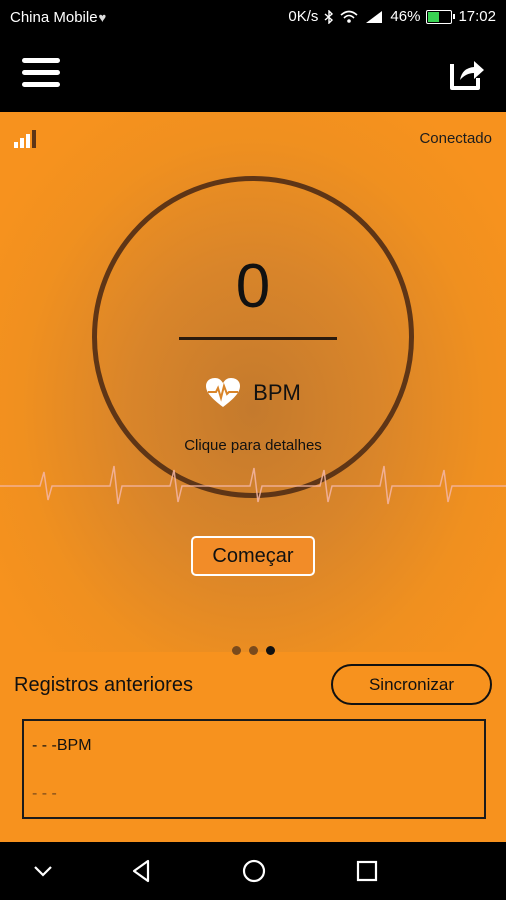 Image resolution: width=506 pixels, height=900 pixels. Describe the element at coordinates (25, 139) in the screenshot. I see `signal-strength-icon` at that location.